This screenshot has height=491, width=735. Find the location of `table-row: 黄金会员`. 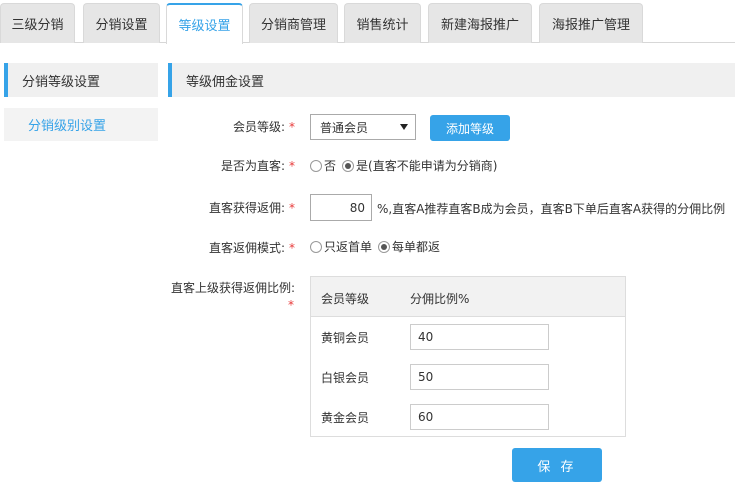

table-row: 黄金会员 is located at coordinates (468, 417).